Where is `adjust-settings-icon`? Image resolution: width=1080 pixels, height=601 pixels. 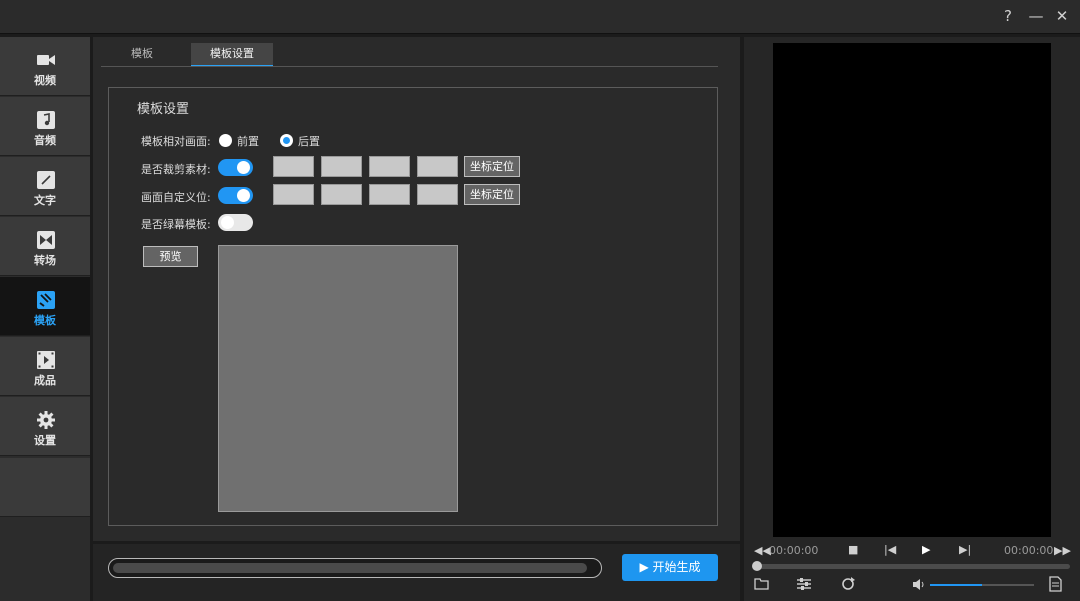
adjust-settings-icon is located at coordinates (804, 584).